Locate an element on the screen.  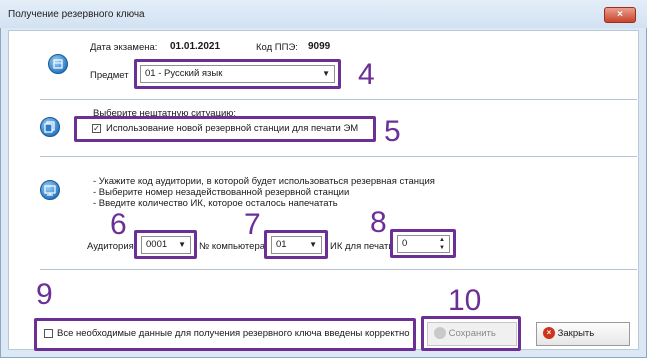
copy-icon is located at coordinates (50, 127).